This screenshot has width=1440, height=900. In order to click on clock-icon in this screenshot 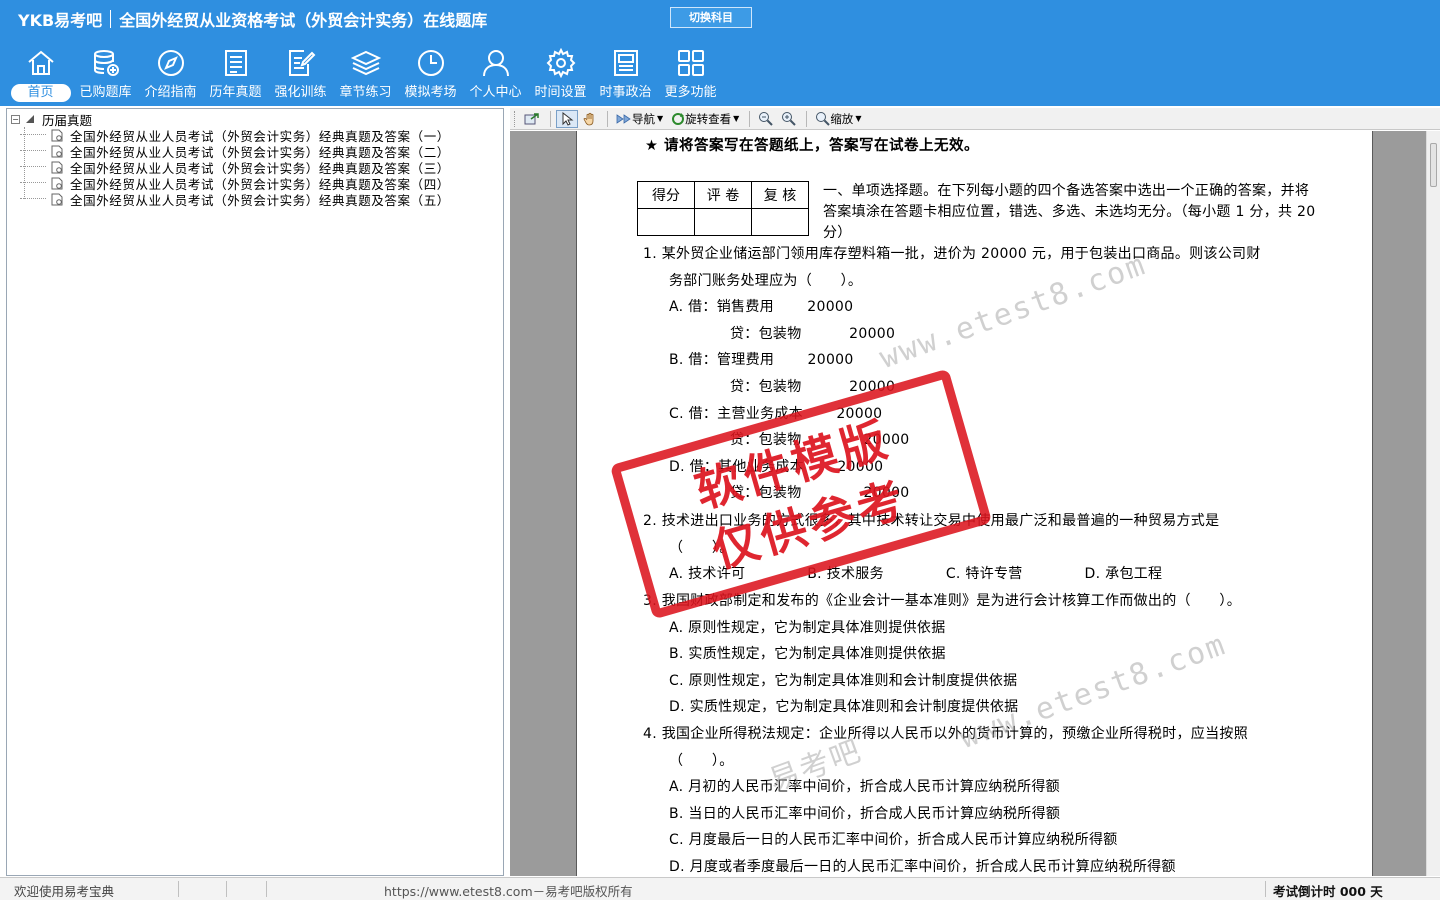, I will do `click(431, 63)`.